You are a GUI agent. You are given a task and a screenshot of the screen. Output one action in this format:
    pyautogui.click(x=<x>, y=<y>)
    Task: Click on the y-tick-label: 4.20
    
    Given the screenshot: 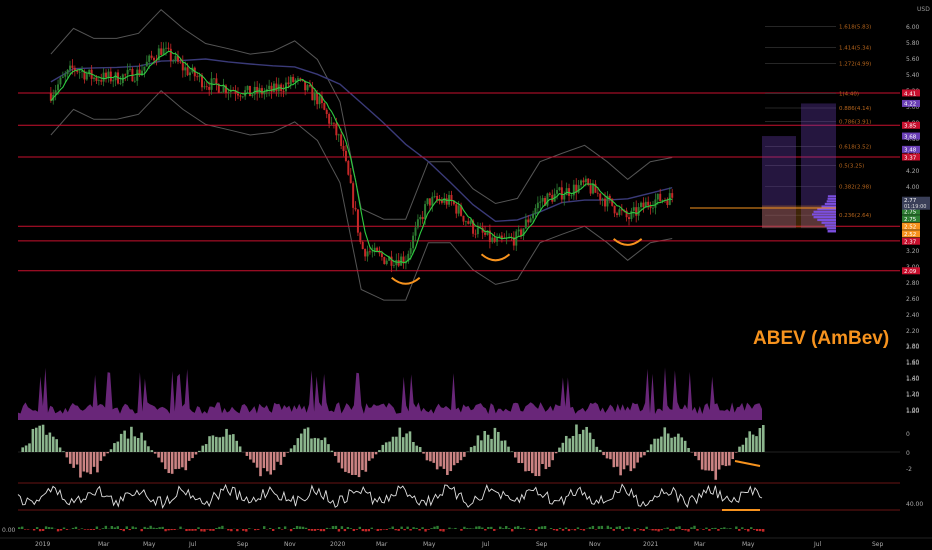 What is the action you would take?
    pyautogui.click(x=913, y=171)
    